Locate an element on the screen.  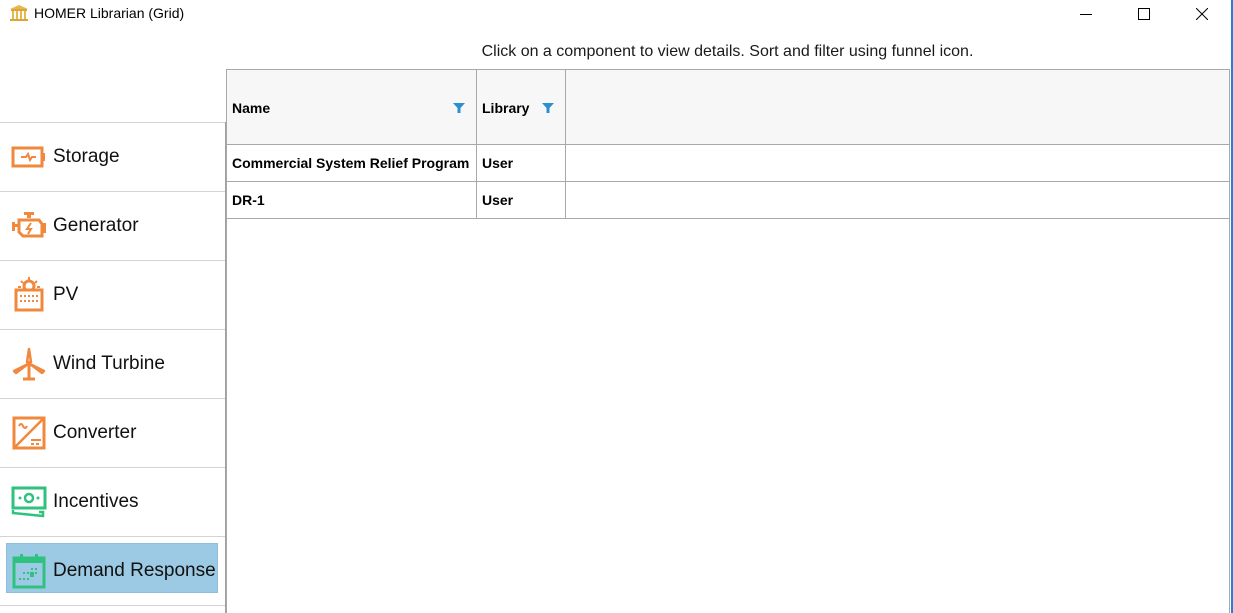
column-header-library: Library is located at coordinates (521, 107).